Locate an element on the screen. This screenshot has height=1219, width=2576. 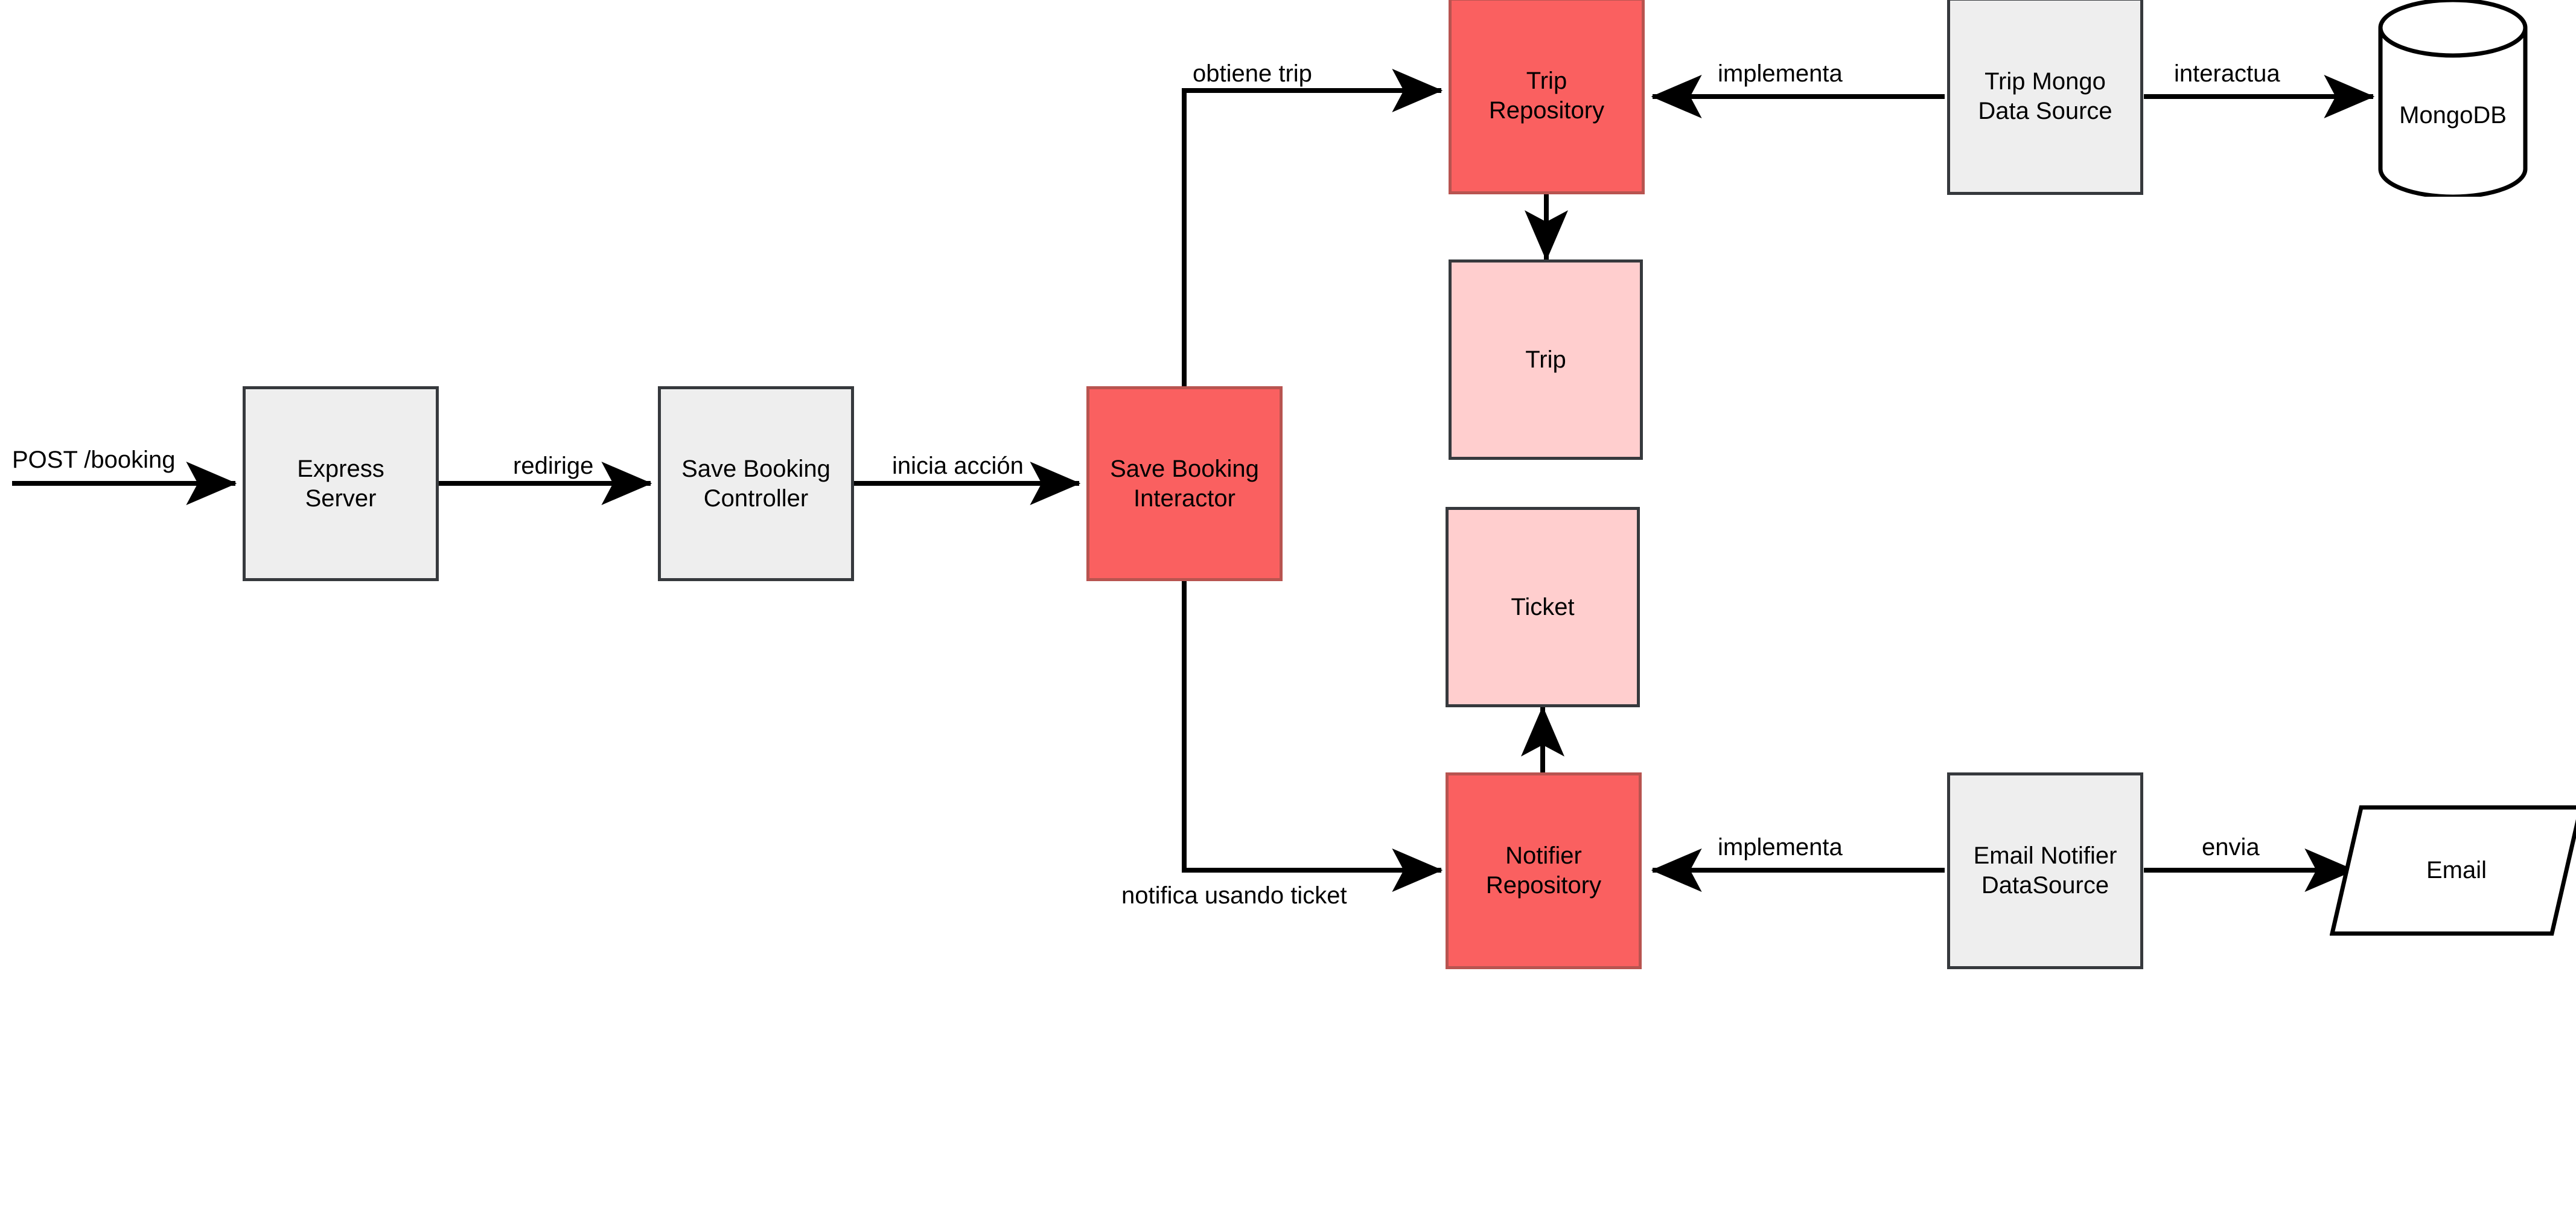
node-ticket: Ticket is located at coordinates (1543, 607).